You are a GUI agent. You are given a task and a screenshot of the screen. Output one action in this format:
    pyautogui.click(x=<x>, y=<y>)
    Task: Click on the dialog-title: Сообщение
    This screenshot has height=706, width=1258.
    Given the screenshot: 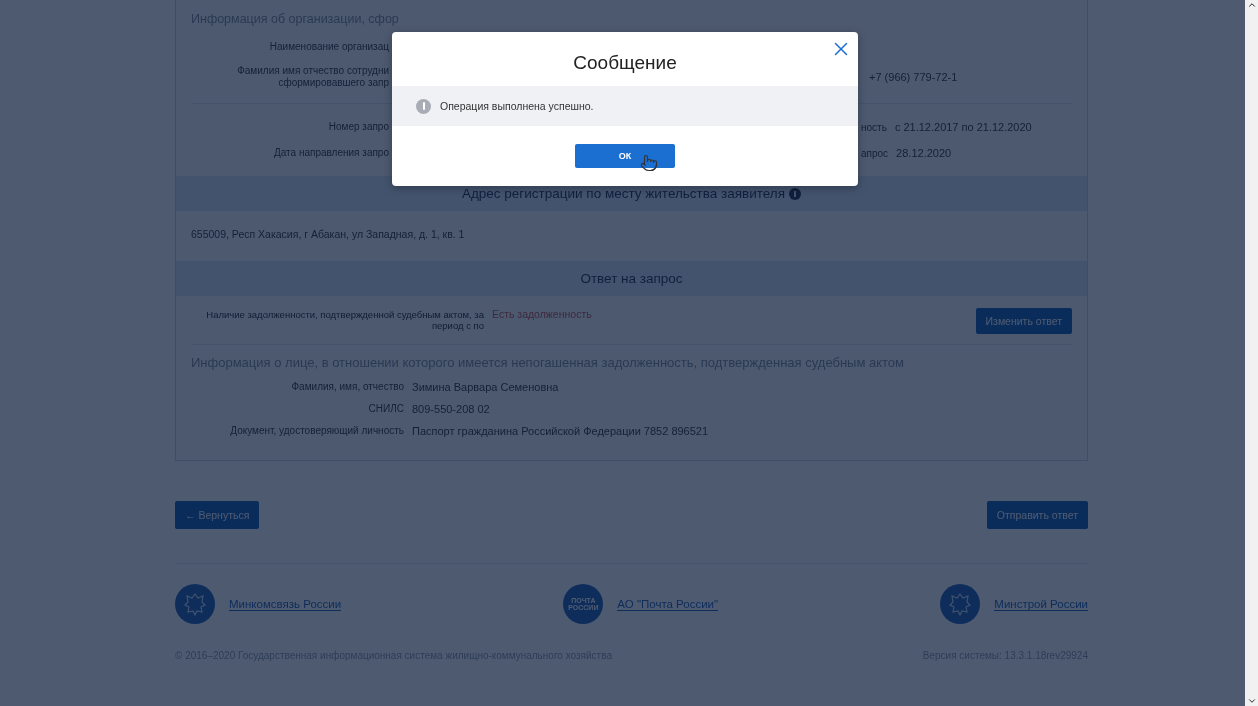 What is the action you would take?
    pyautogui.click(x=625, y=63)
    